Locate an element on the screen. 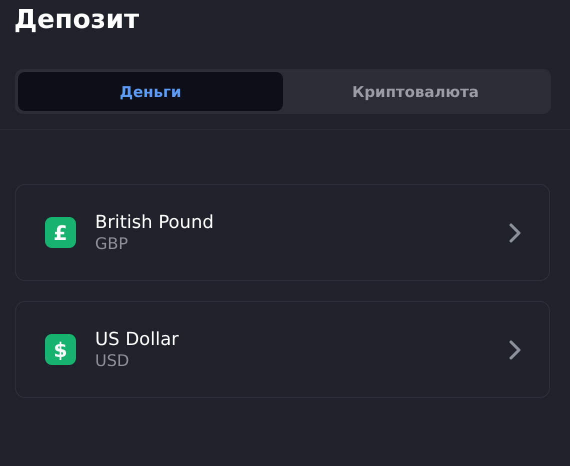 Image resolution: width=570 pixels, height=466 pixels. currency-icon: £ is located at coordinates (60, 232).